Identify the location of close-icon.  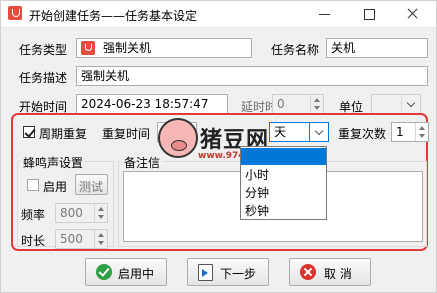
(308, 272).